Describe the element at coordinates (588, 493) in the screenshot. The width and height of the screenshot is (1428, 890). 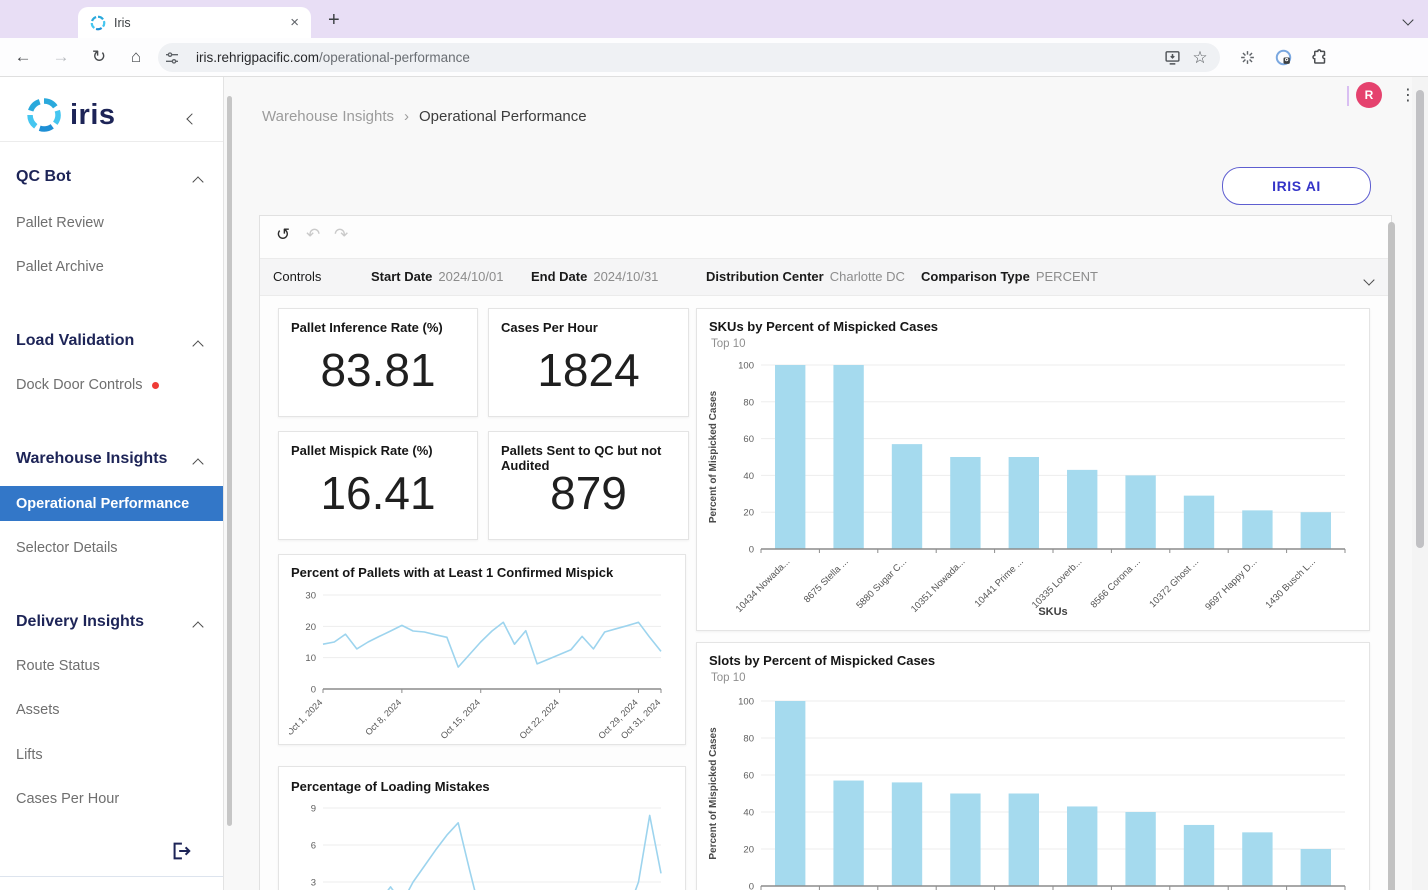
I see `kpi-value: 879` at that location.